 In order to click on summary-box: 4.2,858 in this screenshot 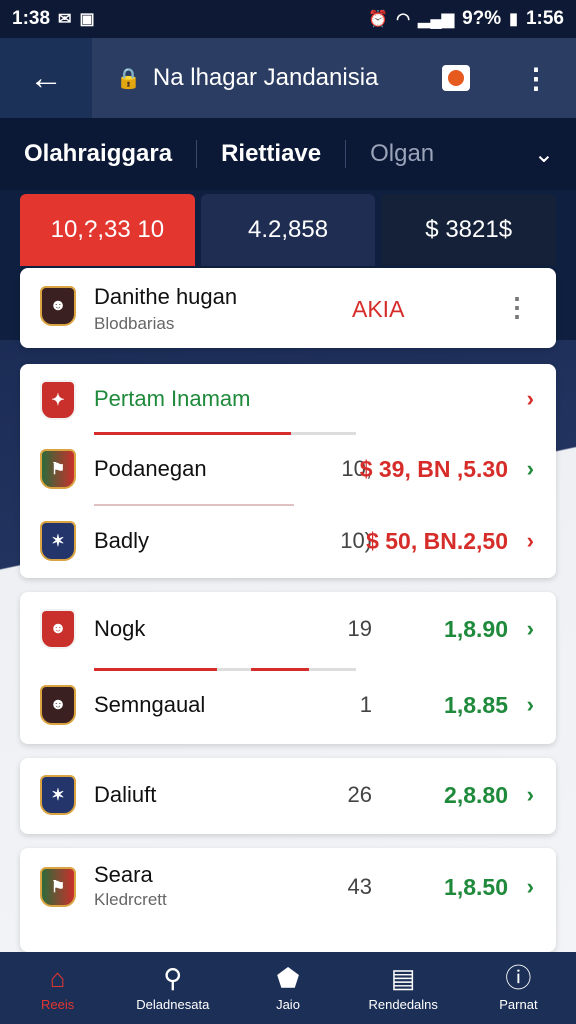, I will do `click(288, 230)`.